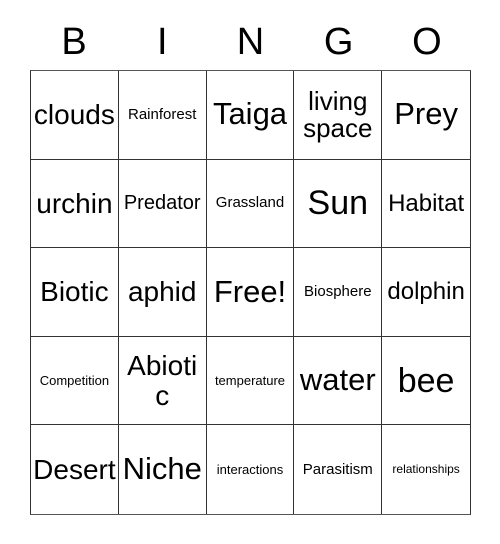  I want to click on bingo-cell-label: Desert, so click(74, 469).